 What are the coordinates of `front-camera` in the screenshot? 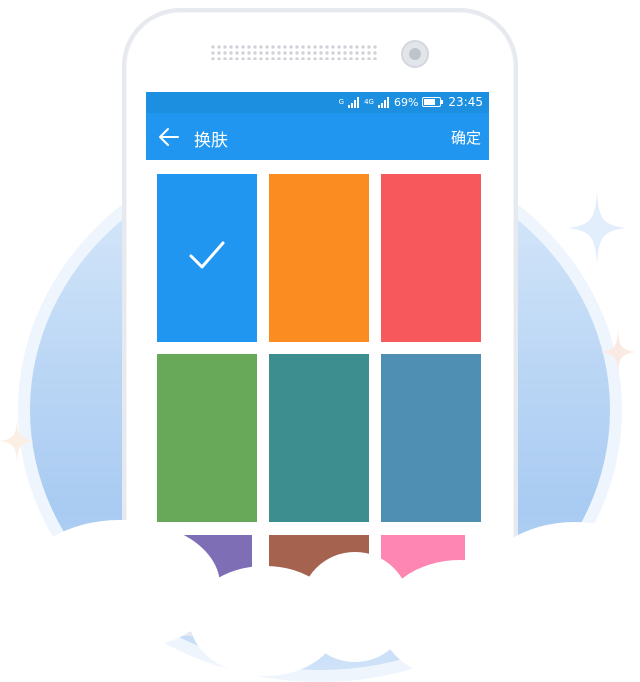 It's located at (415, 54).